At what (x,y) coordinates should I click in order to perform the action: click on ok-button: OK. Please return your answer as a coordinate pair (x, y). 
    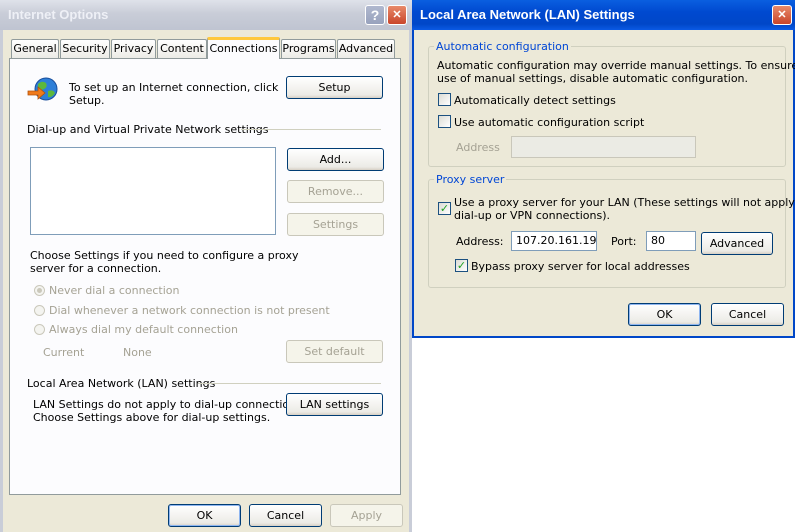
    Looking at the image, I should click on (204, 515).